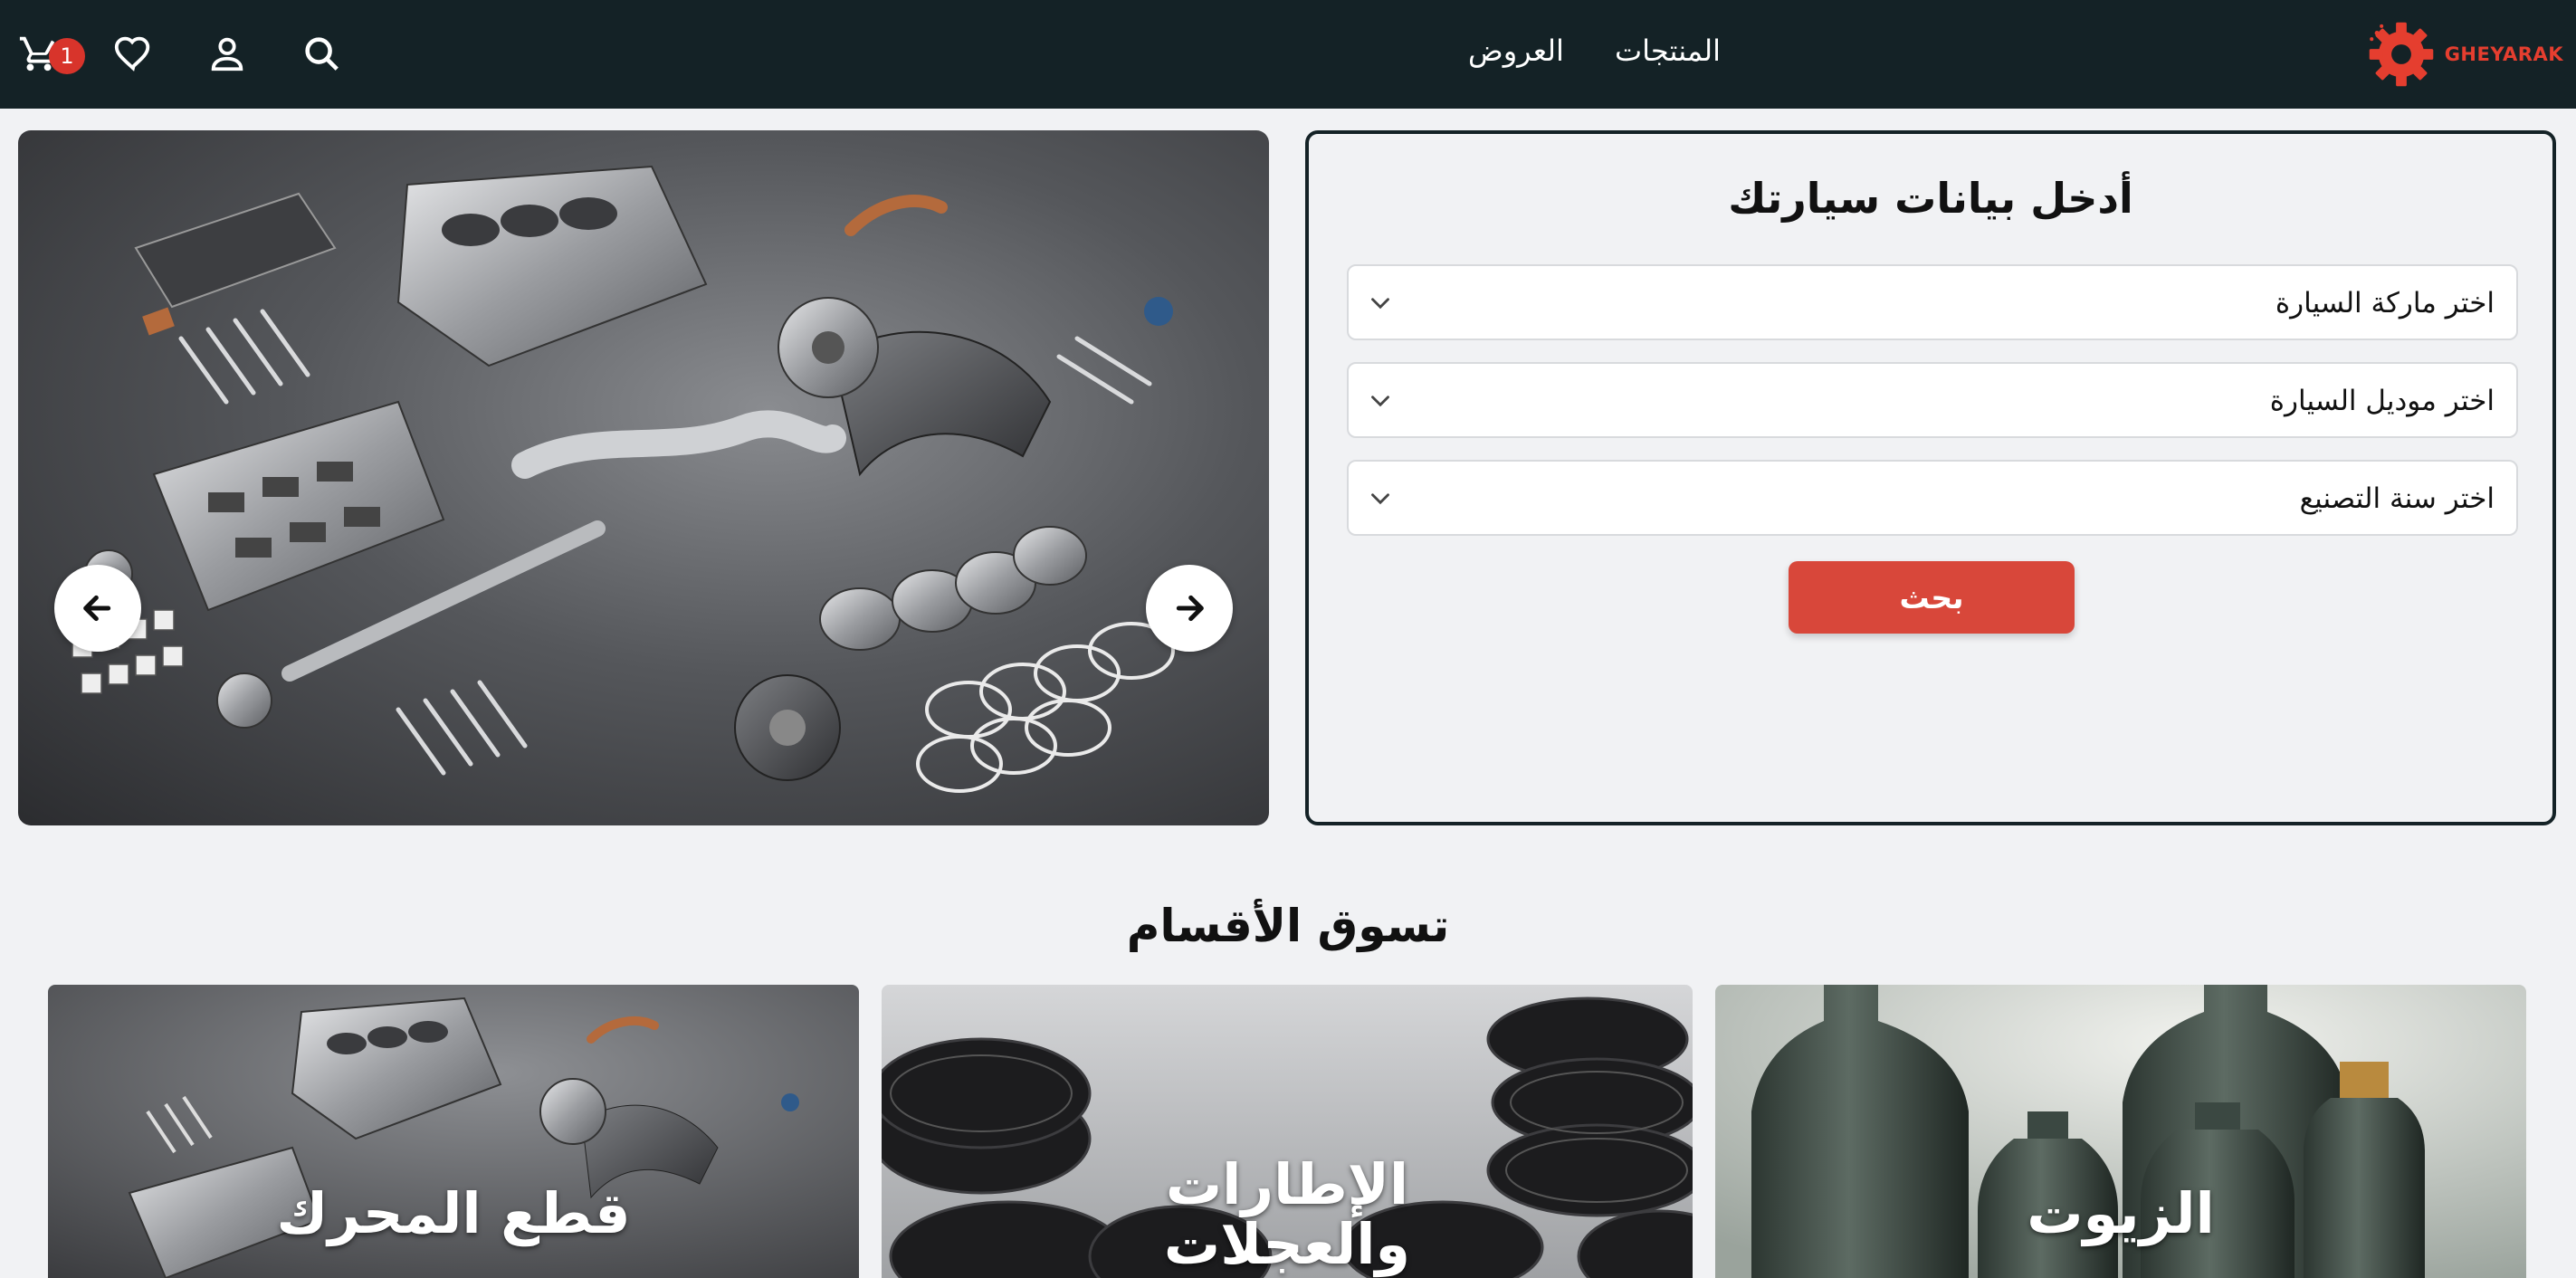  Describe the element at coordinates (1516, 54) in the screenshot. I see `nav-offers: العروض` at that location.